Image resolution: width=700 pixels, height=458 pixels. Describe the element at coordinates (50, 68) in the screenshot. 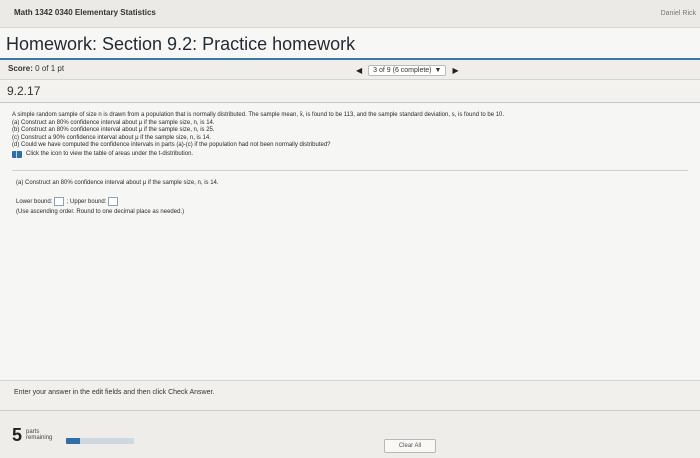

I see `score-value: 0 of 1 pt` at that location.